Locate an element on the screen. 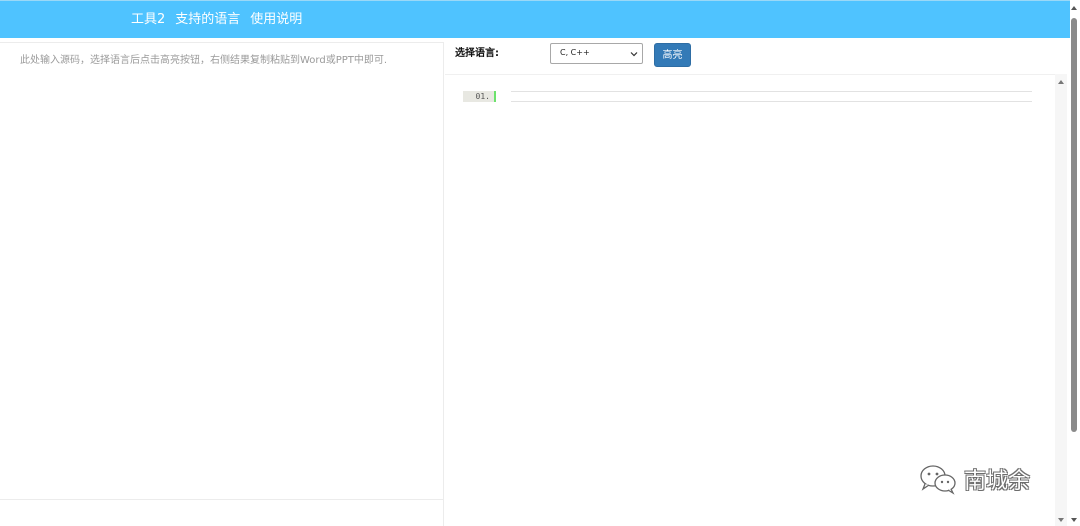 Image resolution: width=1080 pixels, height=526 pixels. chevron-down-icon is located at coordinates (634, 54).